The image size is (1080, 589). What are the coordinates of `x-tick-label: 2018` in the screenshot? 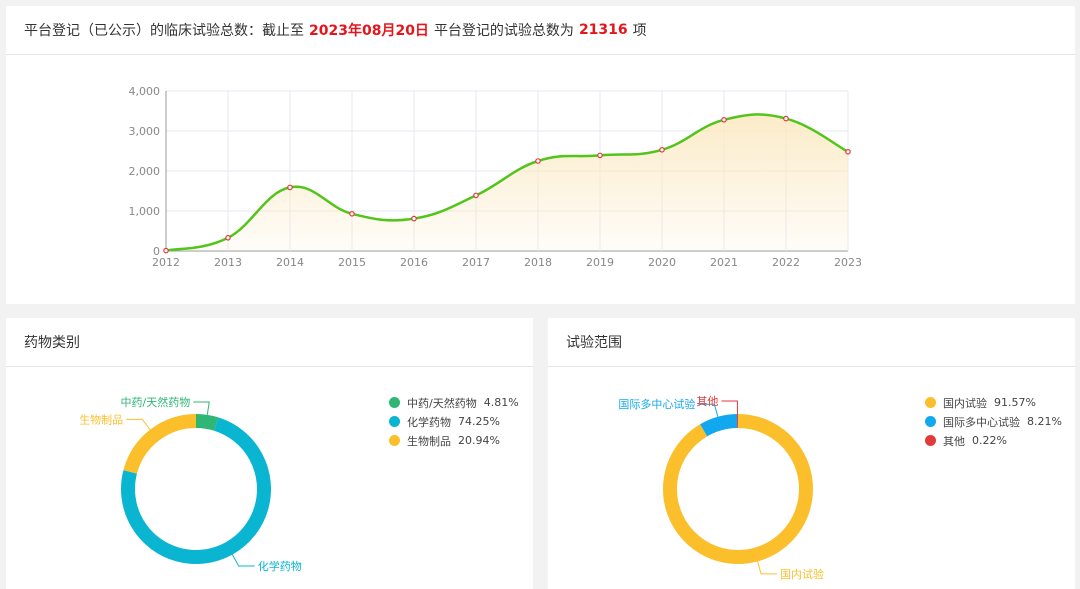 It's located at (538, 262).